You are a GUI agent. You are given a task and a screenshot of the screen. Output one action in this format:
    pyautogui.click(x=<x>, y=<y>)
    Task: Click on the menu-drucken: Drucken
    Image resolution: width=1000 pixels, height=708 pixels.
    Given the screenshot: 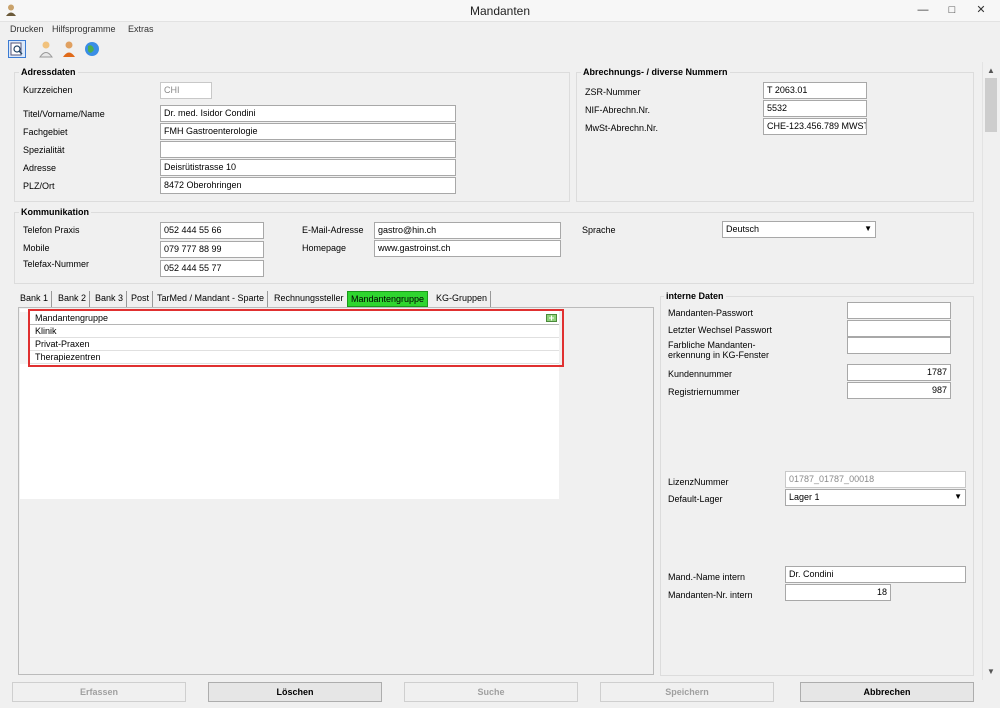 What is the action you would take?
    pyautogui.click(x=27, y=29)
    